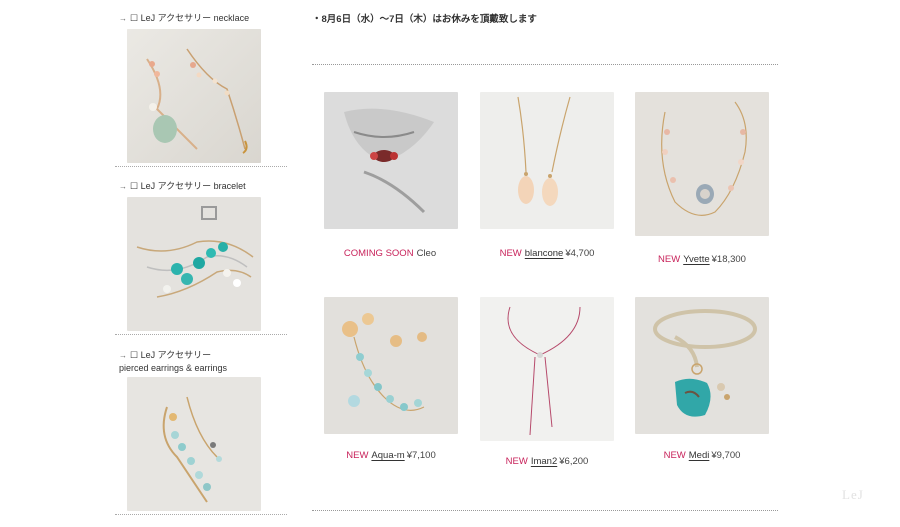  Describe the element at coordinates (544, 461) in the screenshot. I see `product-link-iman2: Iman2` at that location.